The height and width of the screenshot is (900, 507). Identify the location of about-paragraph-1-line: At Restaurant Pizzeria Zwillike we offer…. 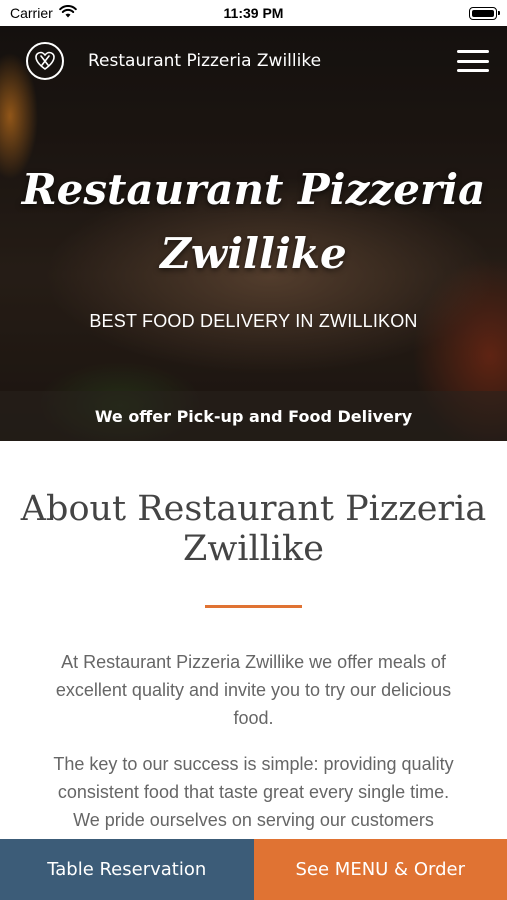
(253, 662).